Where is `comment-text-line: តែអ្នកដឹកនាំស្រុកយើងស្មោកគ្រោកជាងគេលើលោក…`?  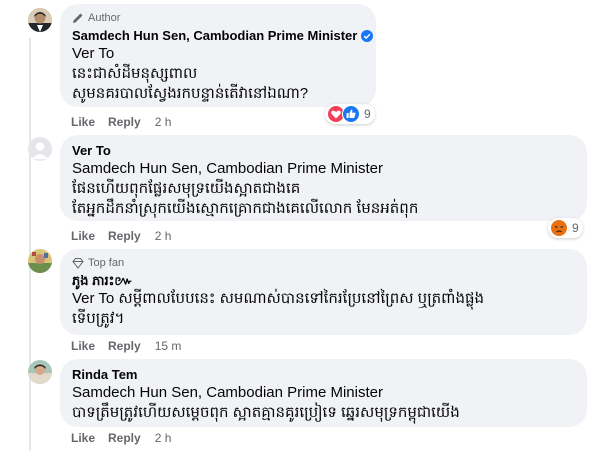
comment-text-line: តែអ្នកដឹកនាំស្រុកយើងស្មោកគ្រោកជាងគេលើលោក… is located at coordinates (245, 208).